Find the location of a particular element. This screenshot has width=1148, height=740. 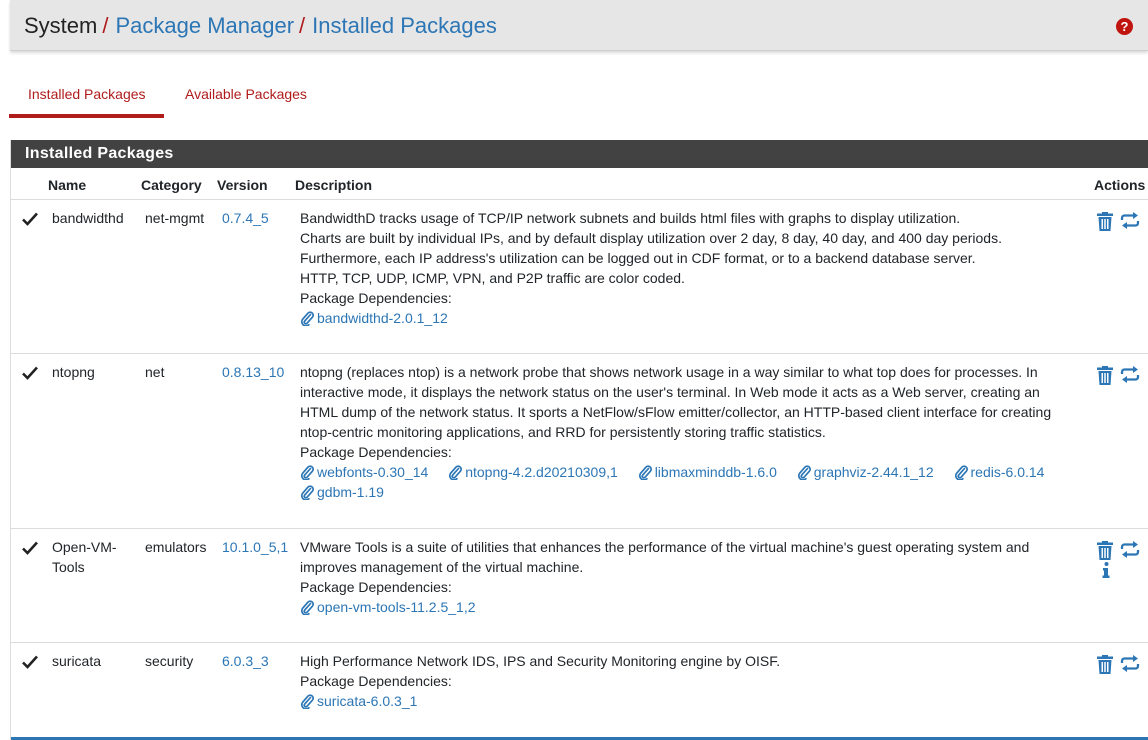

dependency-link: ntopng-4.2.d20210309,1 is located at coordinates (533, 472).